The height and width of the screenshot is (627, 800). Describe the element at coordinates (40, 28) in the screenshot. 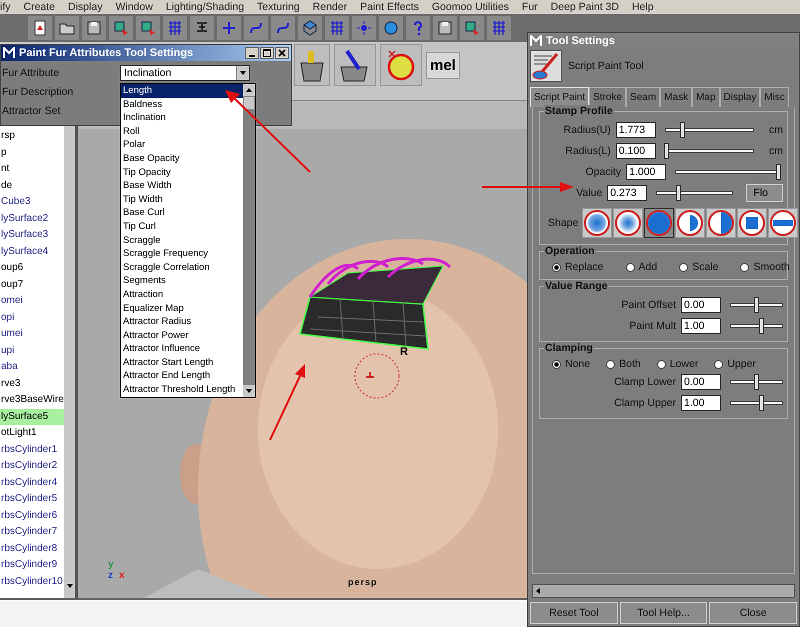

I see `document-icon` at that location.